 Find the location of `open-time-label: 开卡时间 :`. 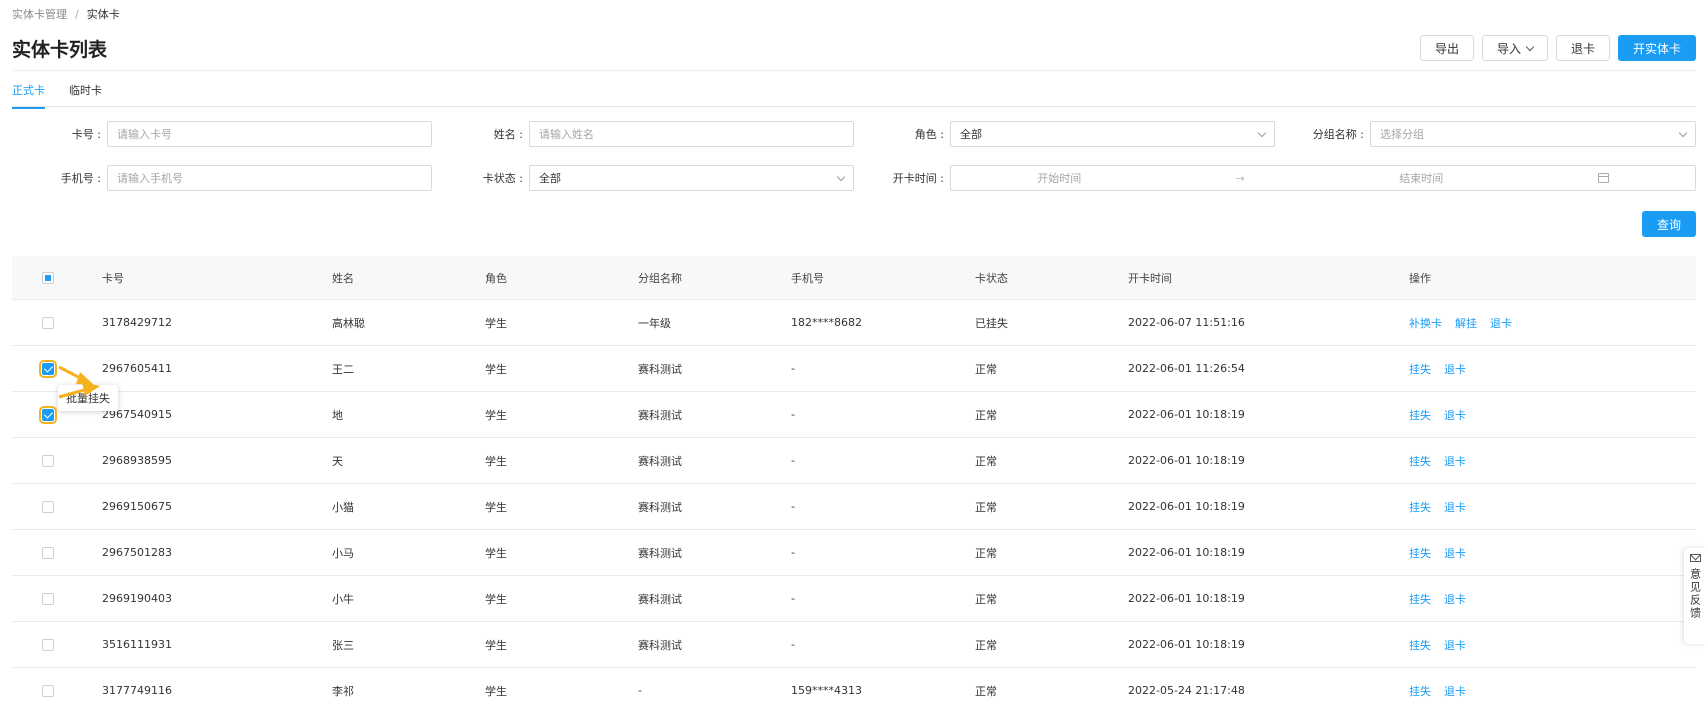

open-time-label: 开卡时间 : is located at coordinates (918, 178).